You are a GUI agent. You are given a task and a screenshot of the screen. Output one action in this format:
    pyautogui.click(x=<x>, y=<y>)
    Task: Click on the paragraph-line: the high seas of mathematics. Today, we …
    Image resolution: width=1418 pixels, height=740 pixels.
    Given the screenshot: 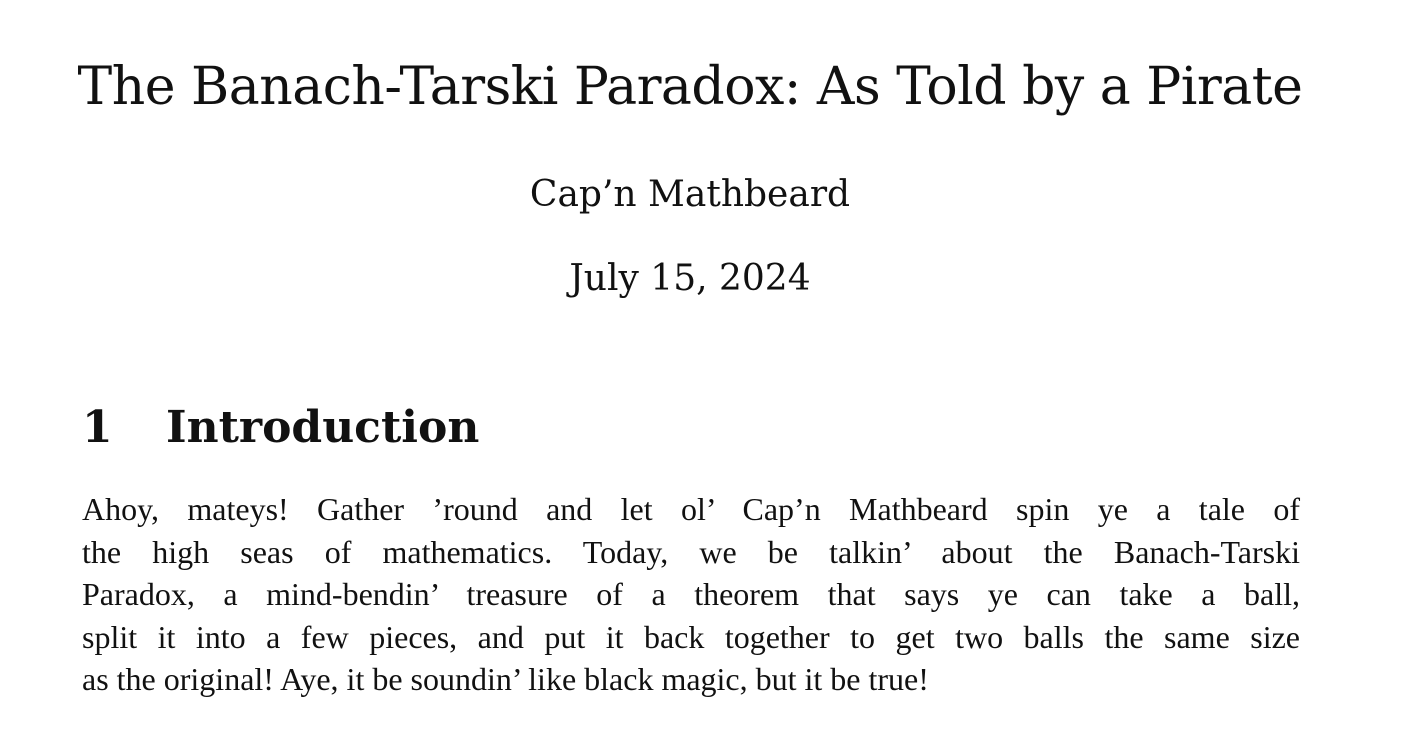 What is the action you would take?
    pyautogui.click(x=691, y=551)
    